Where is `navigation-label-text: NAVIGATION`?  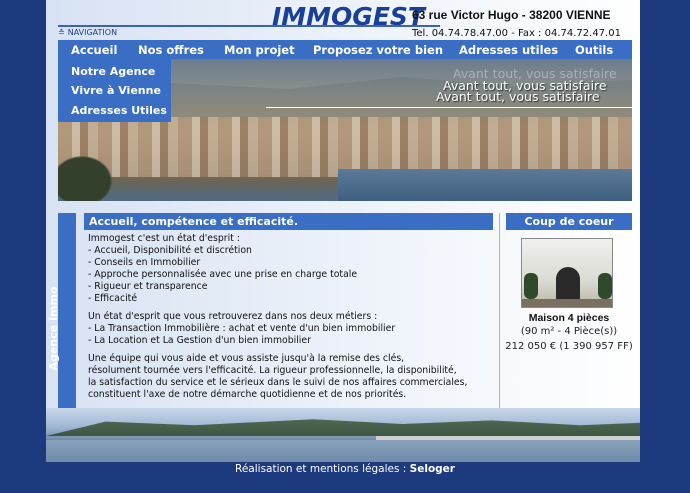
navigation-label-text: NAVIGATION is located at coordinates (92, 32).